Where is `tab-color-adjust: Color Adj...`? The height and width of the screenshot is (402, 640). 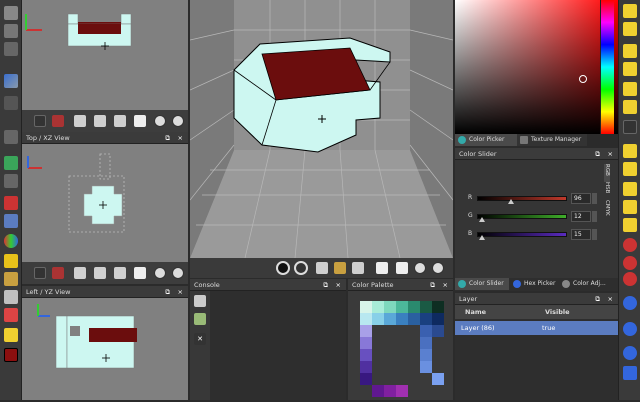 tab-color-adjust: Color Adj... is located at coordinates (588, 284).